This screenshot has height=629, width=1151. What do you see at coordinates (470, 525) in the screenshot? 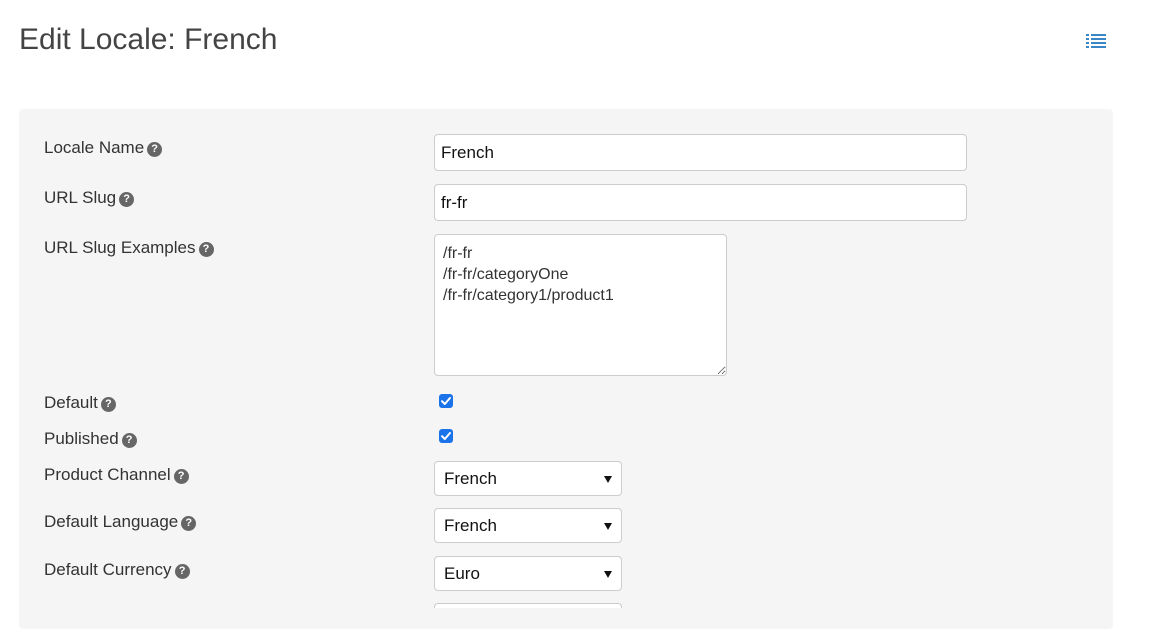
I see `default-language-value: French` at bounding box center [470, 525].